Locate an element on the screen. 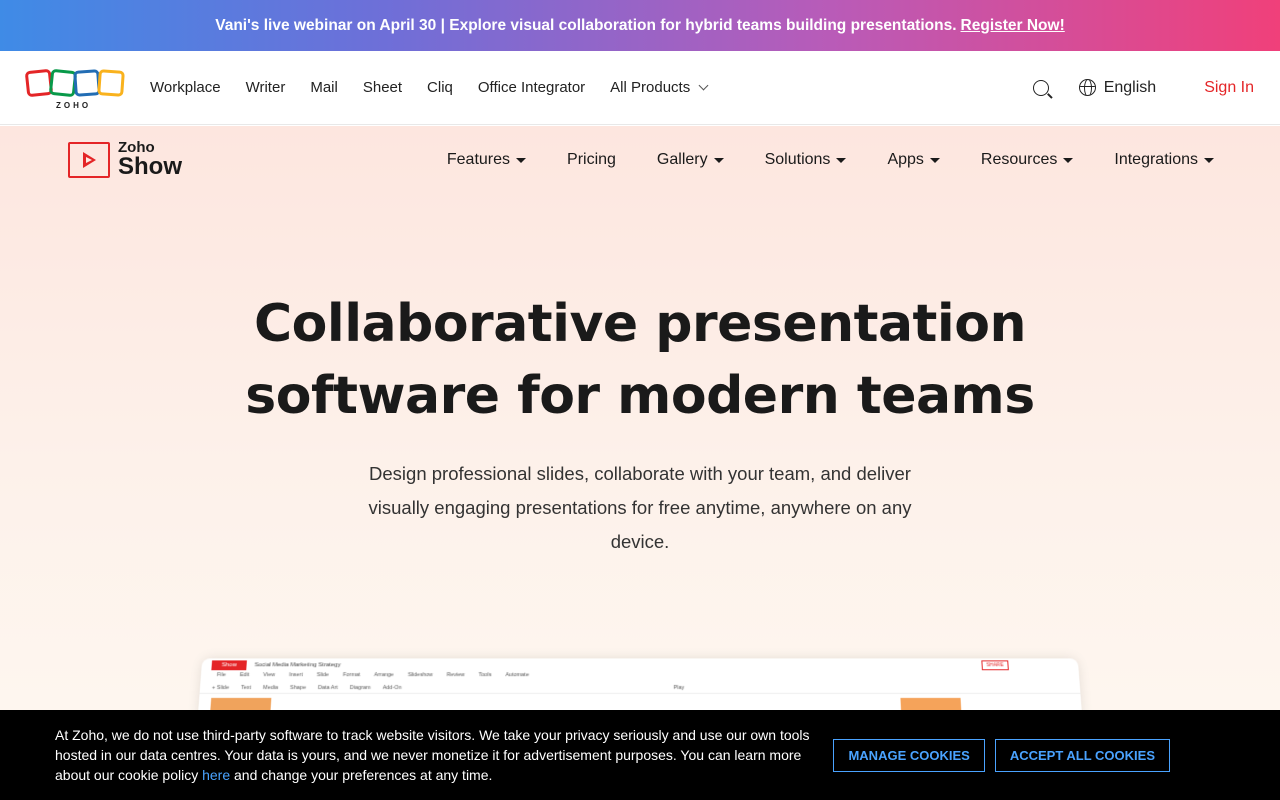 Image resolution: width=1280 pixels, height=800 pixels. logo-square-blue is located at coordinates (87, 82).